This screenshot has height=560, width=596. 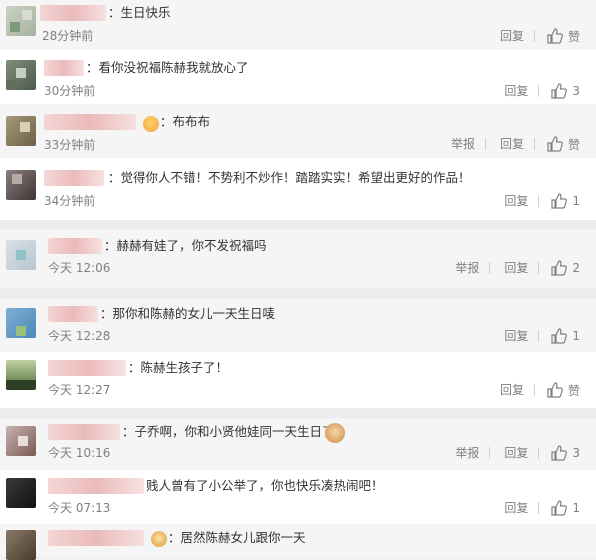 What do you see at coordinates (185, 245) in the screenshot?
I see `comment-text: ：赫赫有娃了，你不发祝福吗` at bounding box center [185, 245].